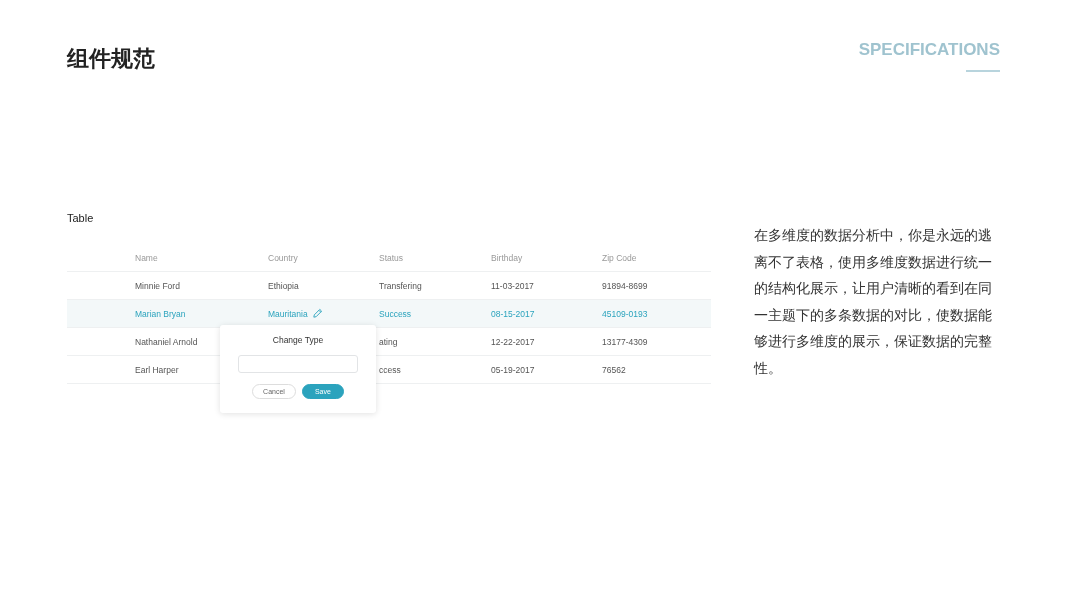  Describe the element at coordinates (395, 313) in the screenshot. I see `table-cell: Success` at that location.